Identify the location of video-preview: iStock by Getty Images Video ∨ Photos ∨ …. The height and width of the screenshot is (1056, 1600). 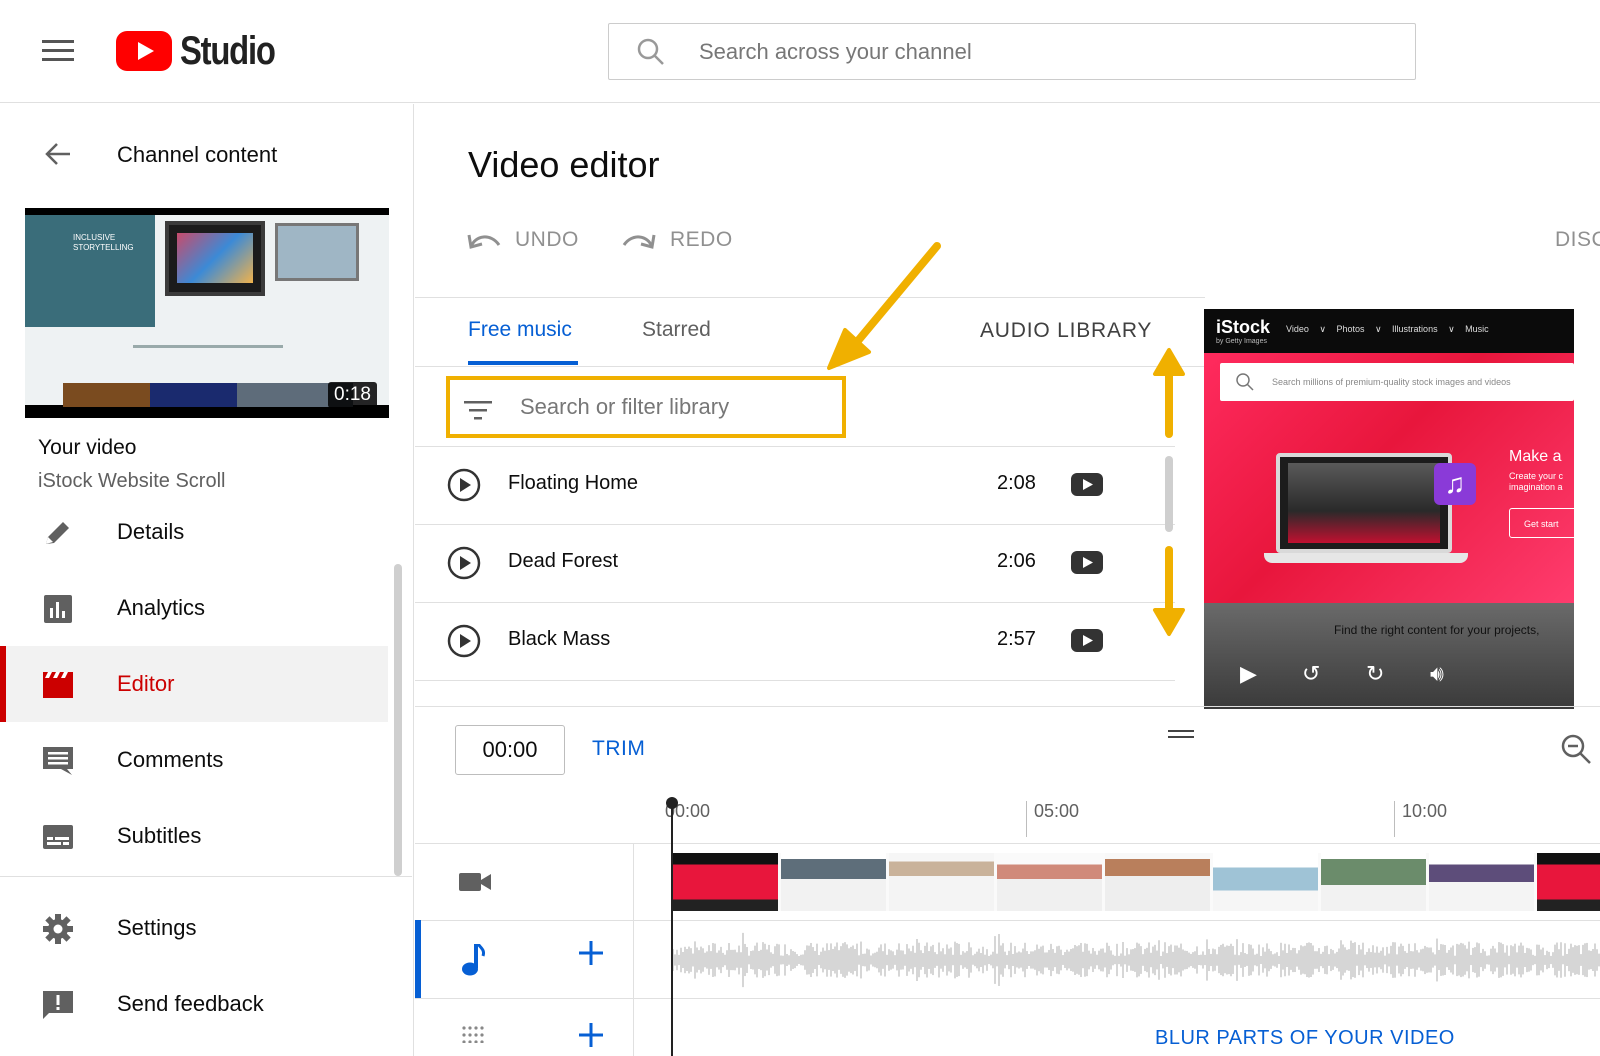
(1402, 503).